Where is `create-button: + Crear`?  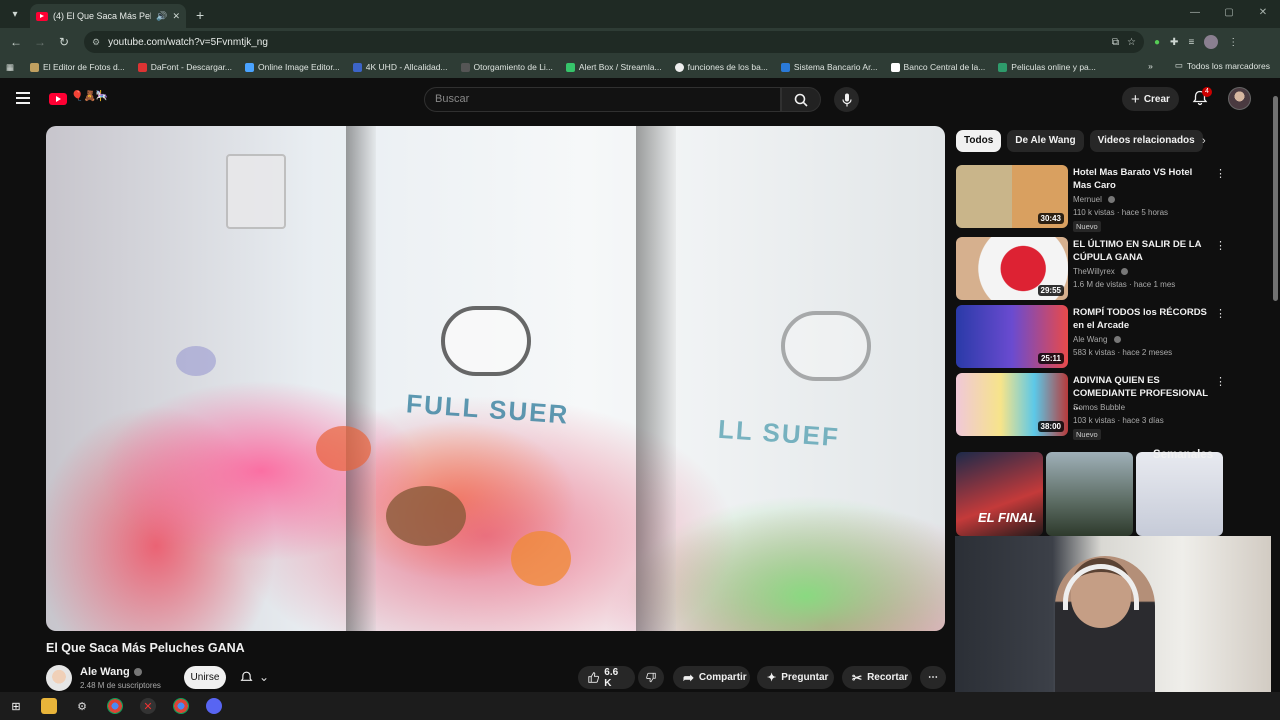 create-button: + Crear is located at coordinates (1150, 99).